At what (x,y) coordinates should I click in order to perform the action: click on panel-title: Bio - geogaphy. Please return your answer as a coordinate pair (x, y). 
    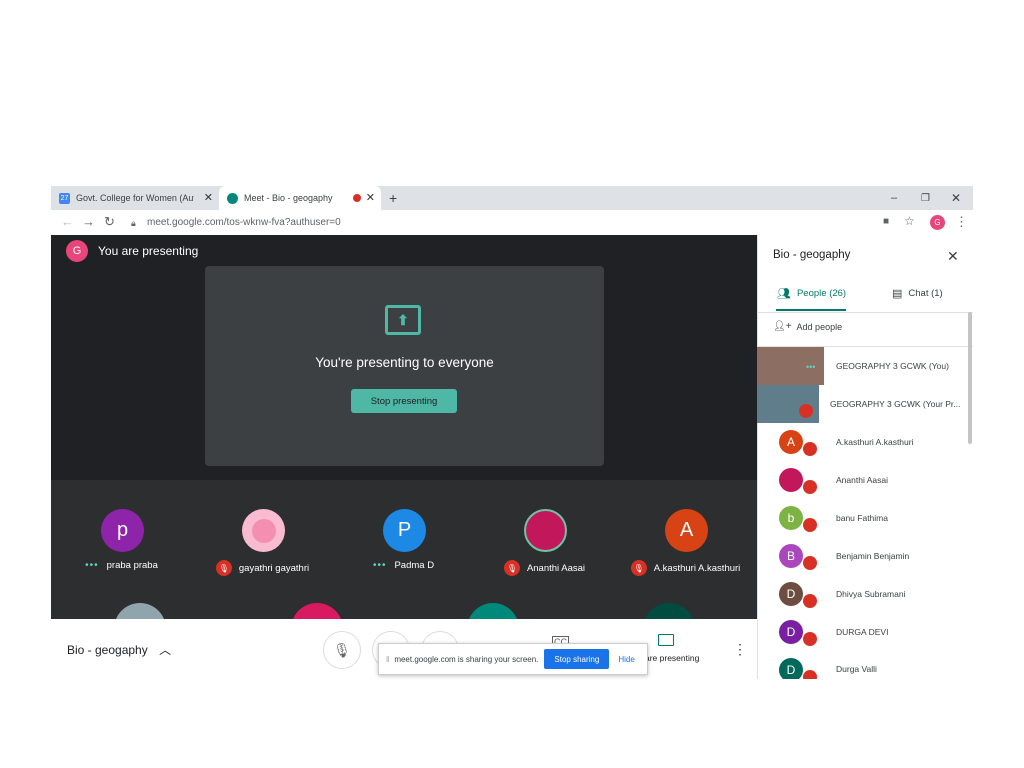
    Looking at the image, I should click on (812, 255).